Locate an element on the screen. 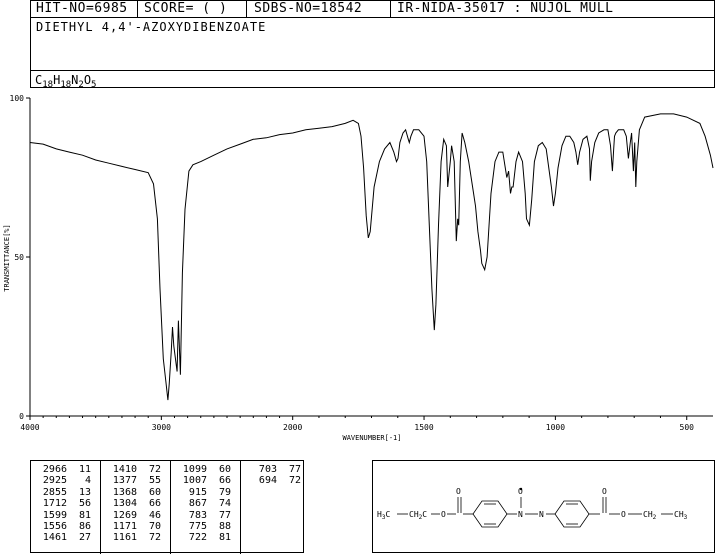 Image resolution: width=715 pixels, height=556 pixels. y-axis-label: TRANSMITTANCE[%] is located at coordinates (7, 257).